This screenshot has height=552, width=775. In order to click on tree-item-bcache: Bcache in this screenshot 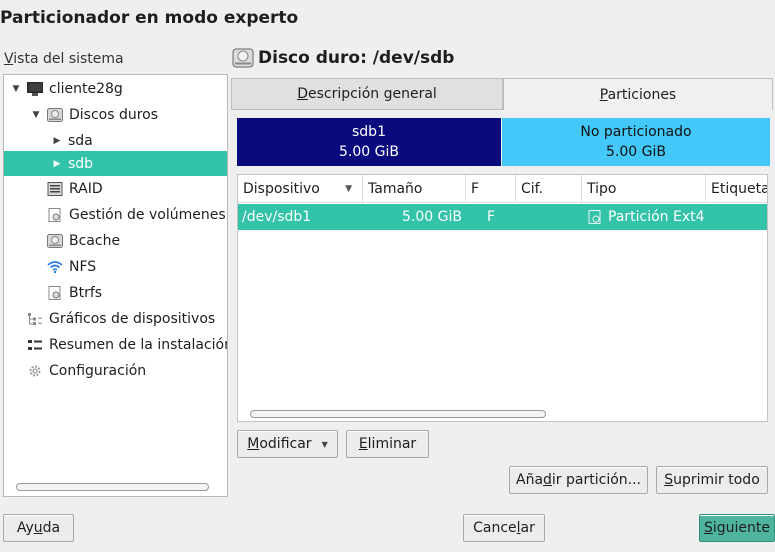, I will do `click(115, 240)`.